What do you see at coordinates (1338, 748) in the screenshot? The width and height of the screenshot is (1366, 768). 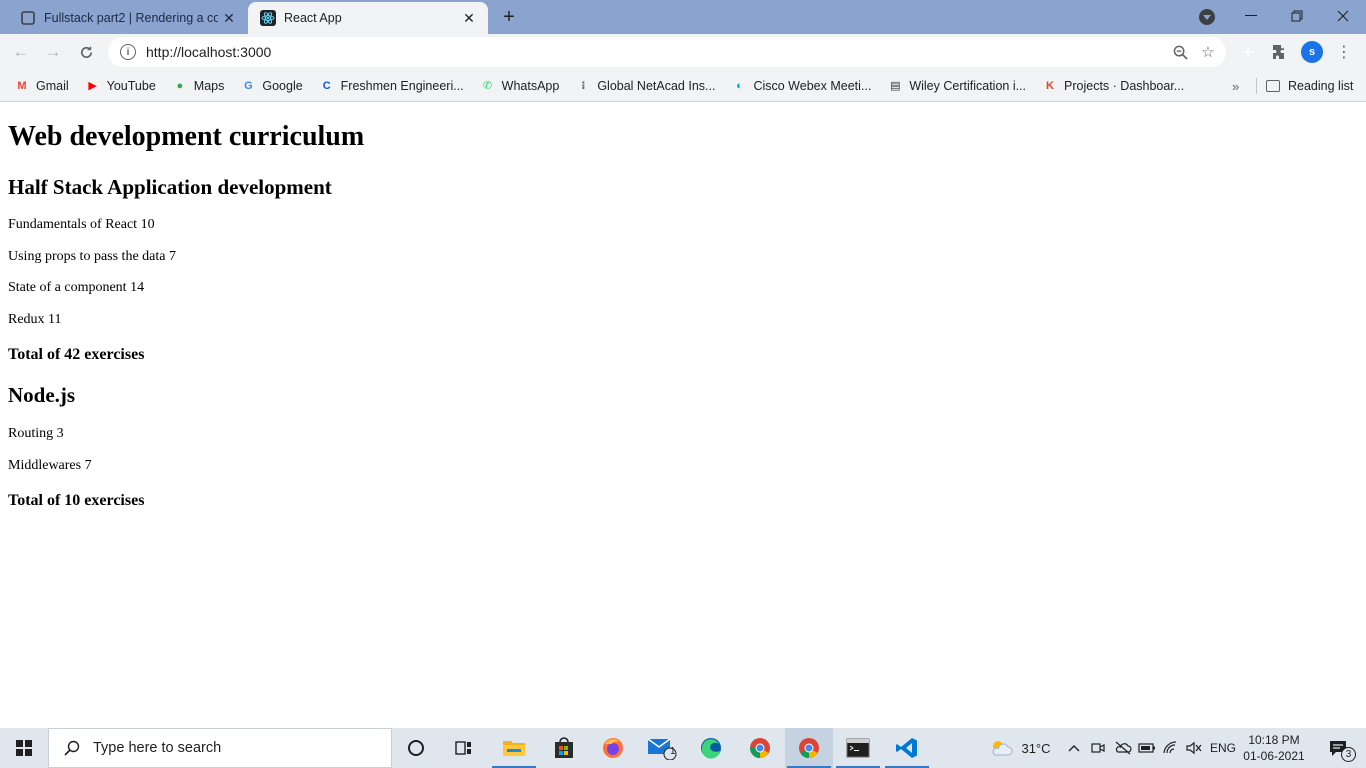 I see `notifications-button: 3` at bounding box center [1338, 748].